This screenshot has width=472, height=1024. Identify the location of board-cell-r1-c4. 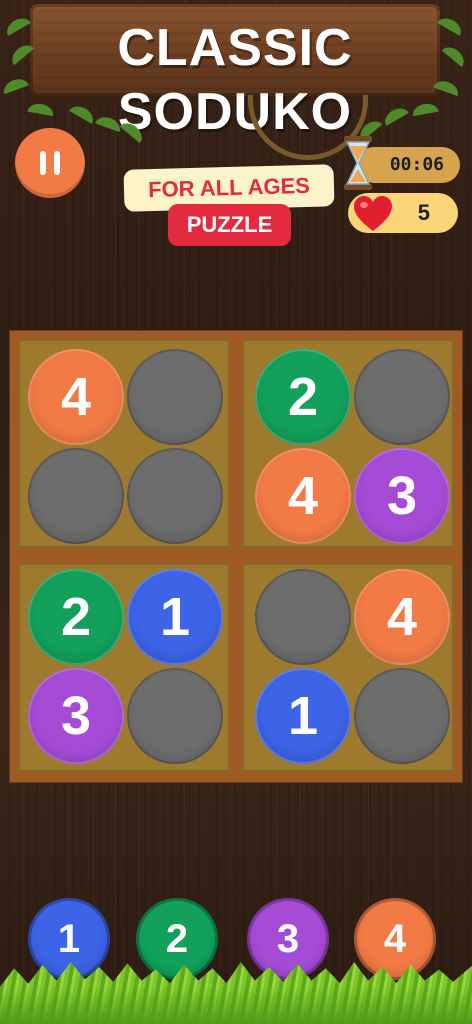
(402, 397).